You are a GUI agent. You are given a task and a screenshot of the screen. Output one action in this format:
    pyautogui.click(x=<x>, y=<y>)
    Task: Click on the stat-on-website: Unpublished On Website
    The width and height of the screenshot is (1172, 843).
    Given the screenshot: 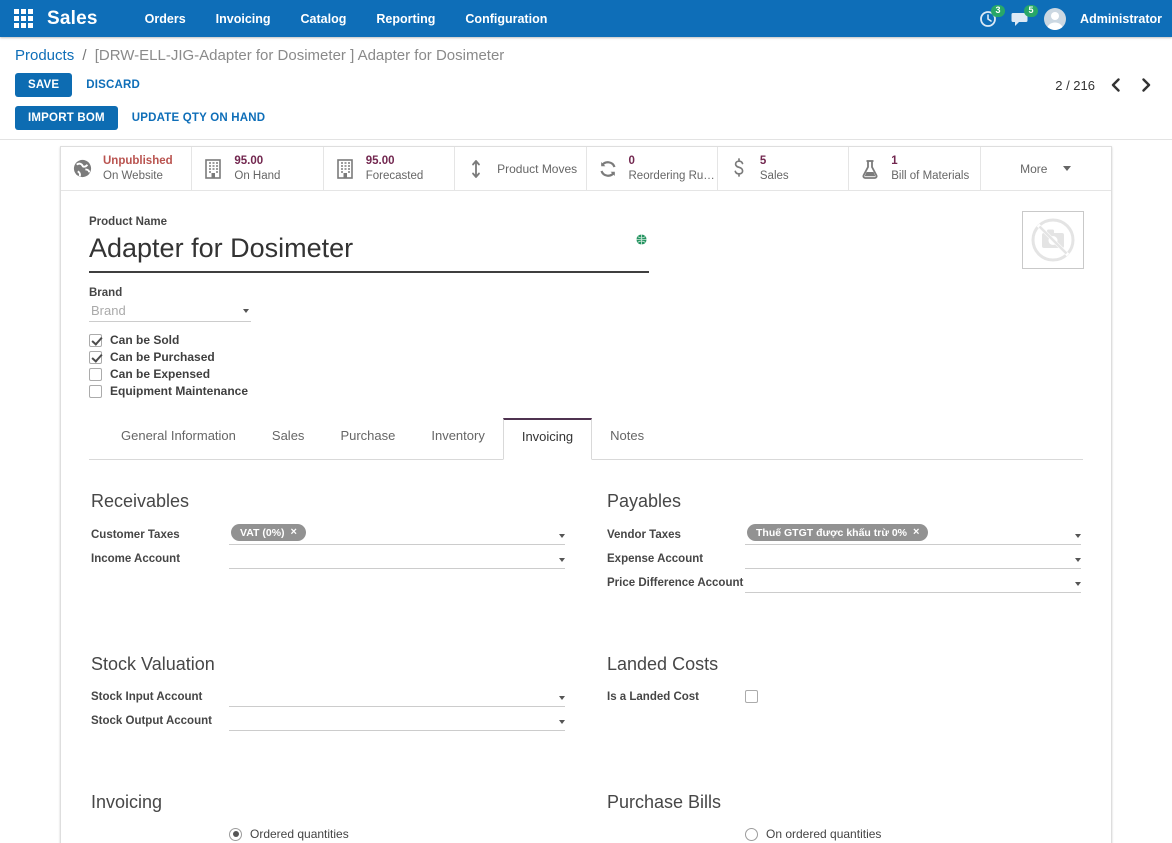 What is the action you would take?
    pyautogui.click(x=127, y=168)
    